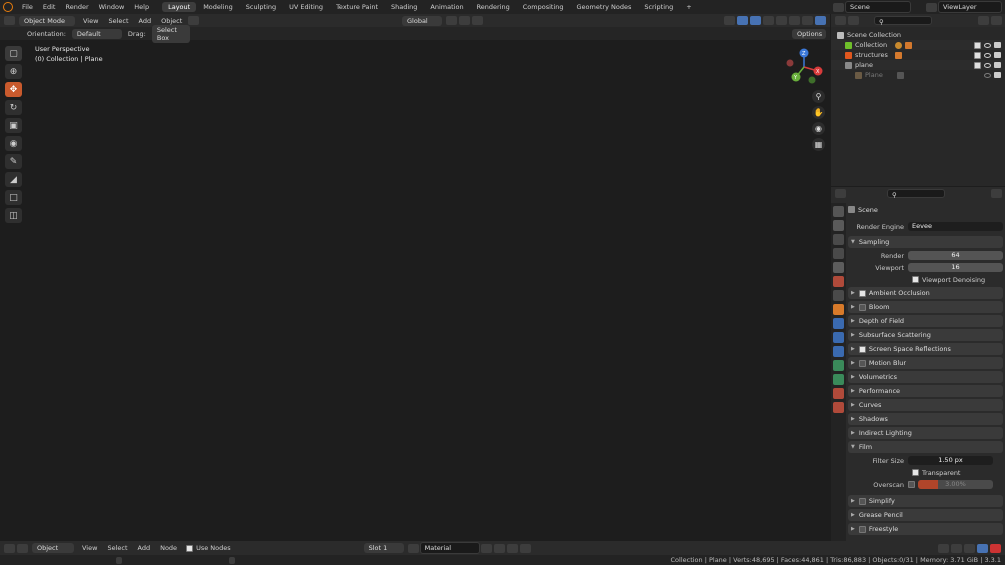 The image size is (1005, 565). Describe the element at coordinates (838, 309) in the screenshot. I see `object-tab-icon` at that location.